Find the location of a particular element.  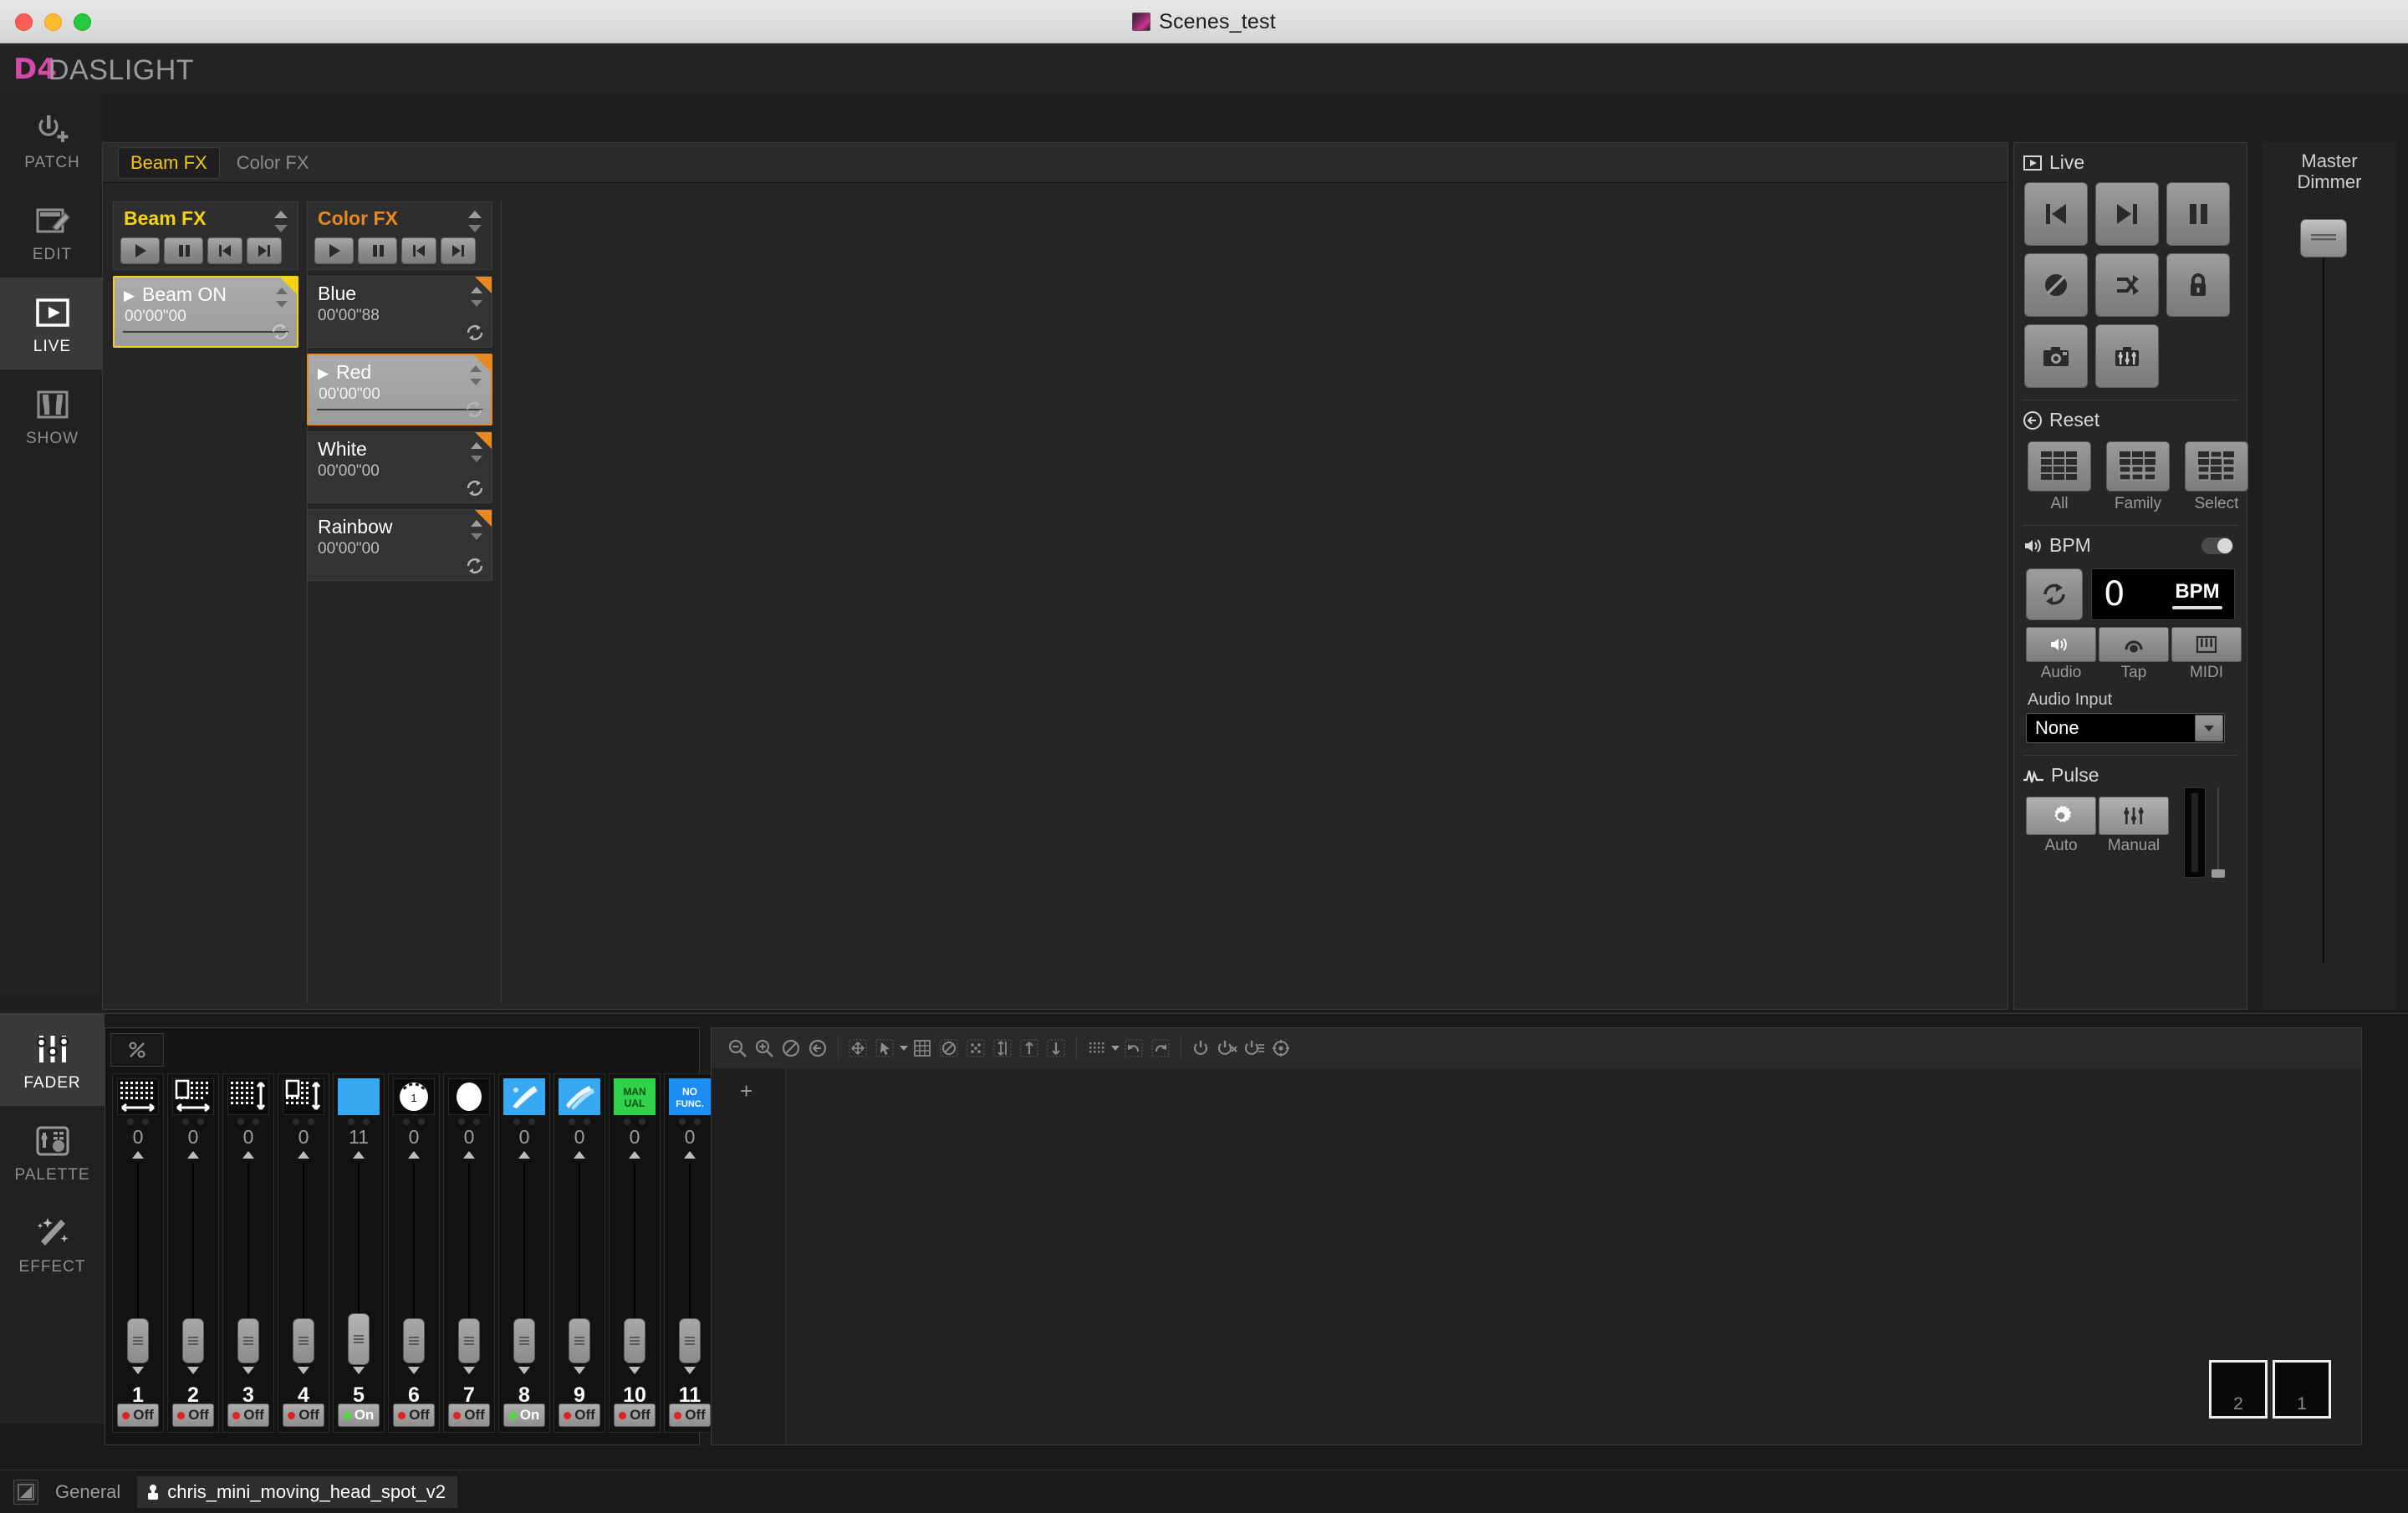

align-down-icon is located at coordinates (1056, 1048).